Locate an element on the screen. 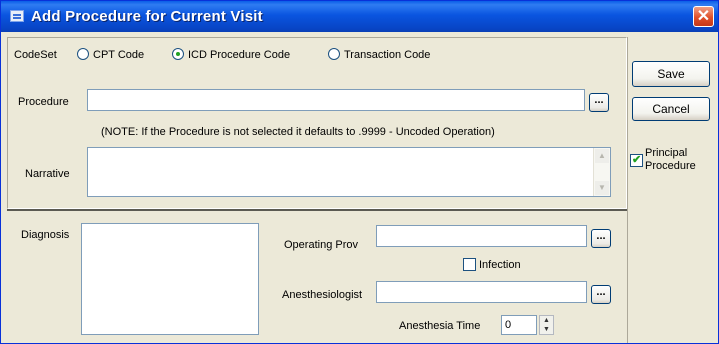 This screenshot has width=719, height=344. principal-procedure-option: Principal Procedure is located at coordinates (673, 164).